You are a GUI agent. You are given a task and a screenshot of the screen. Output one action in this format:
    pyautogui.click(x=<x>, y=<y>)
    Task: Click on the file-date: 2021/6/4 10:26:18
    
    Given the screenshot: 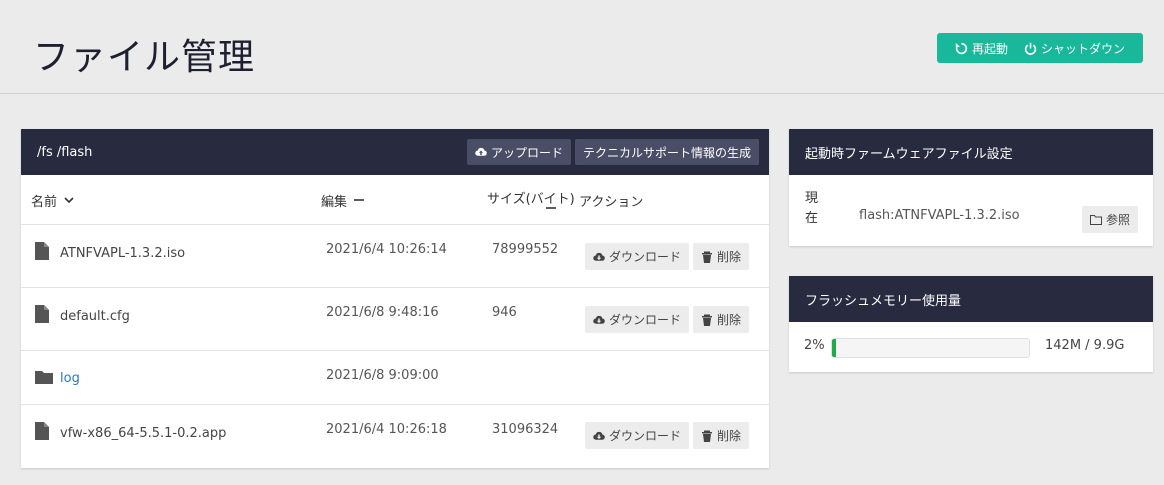 What is the action you would take?
    pyautogui.click(x=386, y=429)
    